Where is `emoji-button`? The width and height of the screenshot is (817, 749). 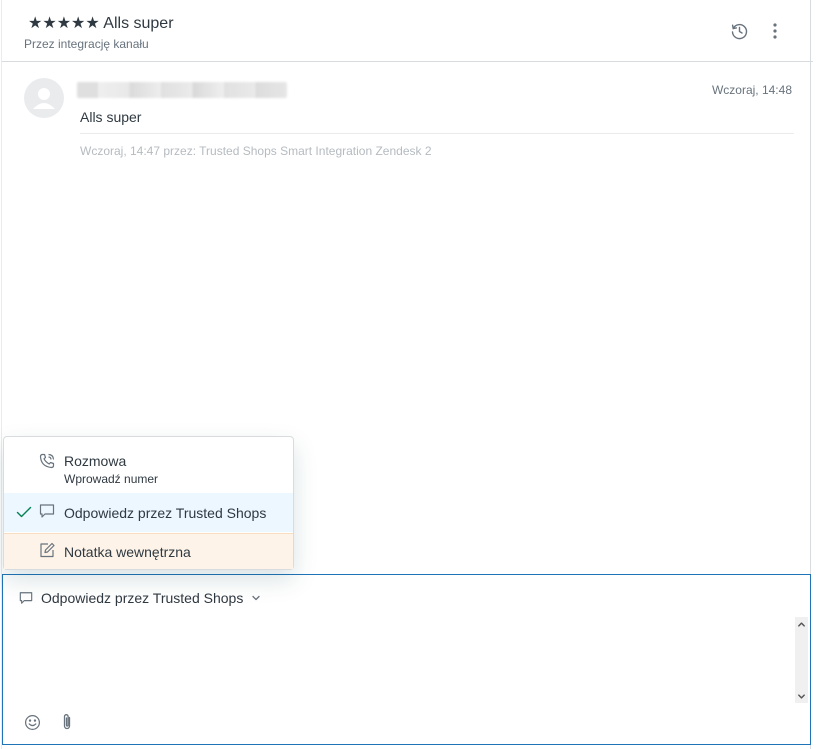 emoji-button is located at coordinates (32, 722).